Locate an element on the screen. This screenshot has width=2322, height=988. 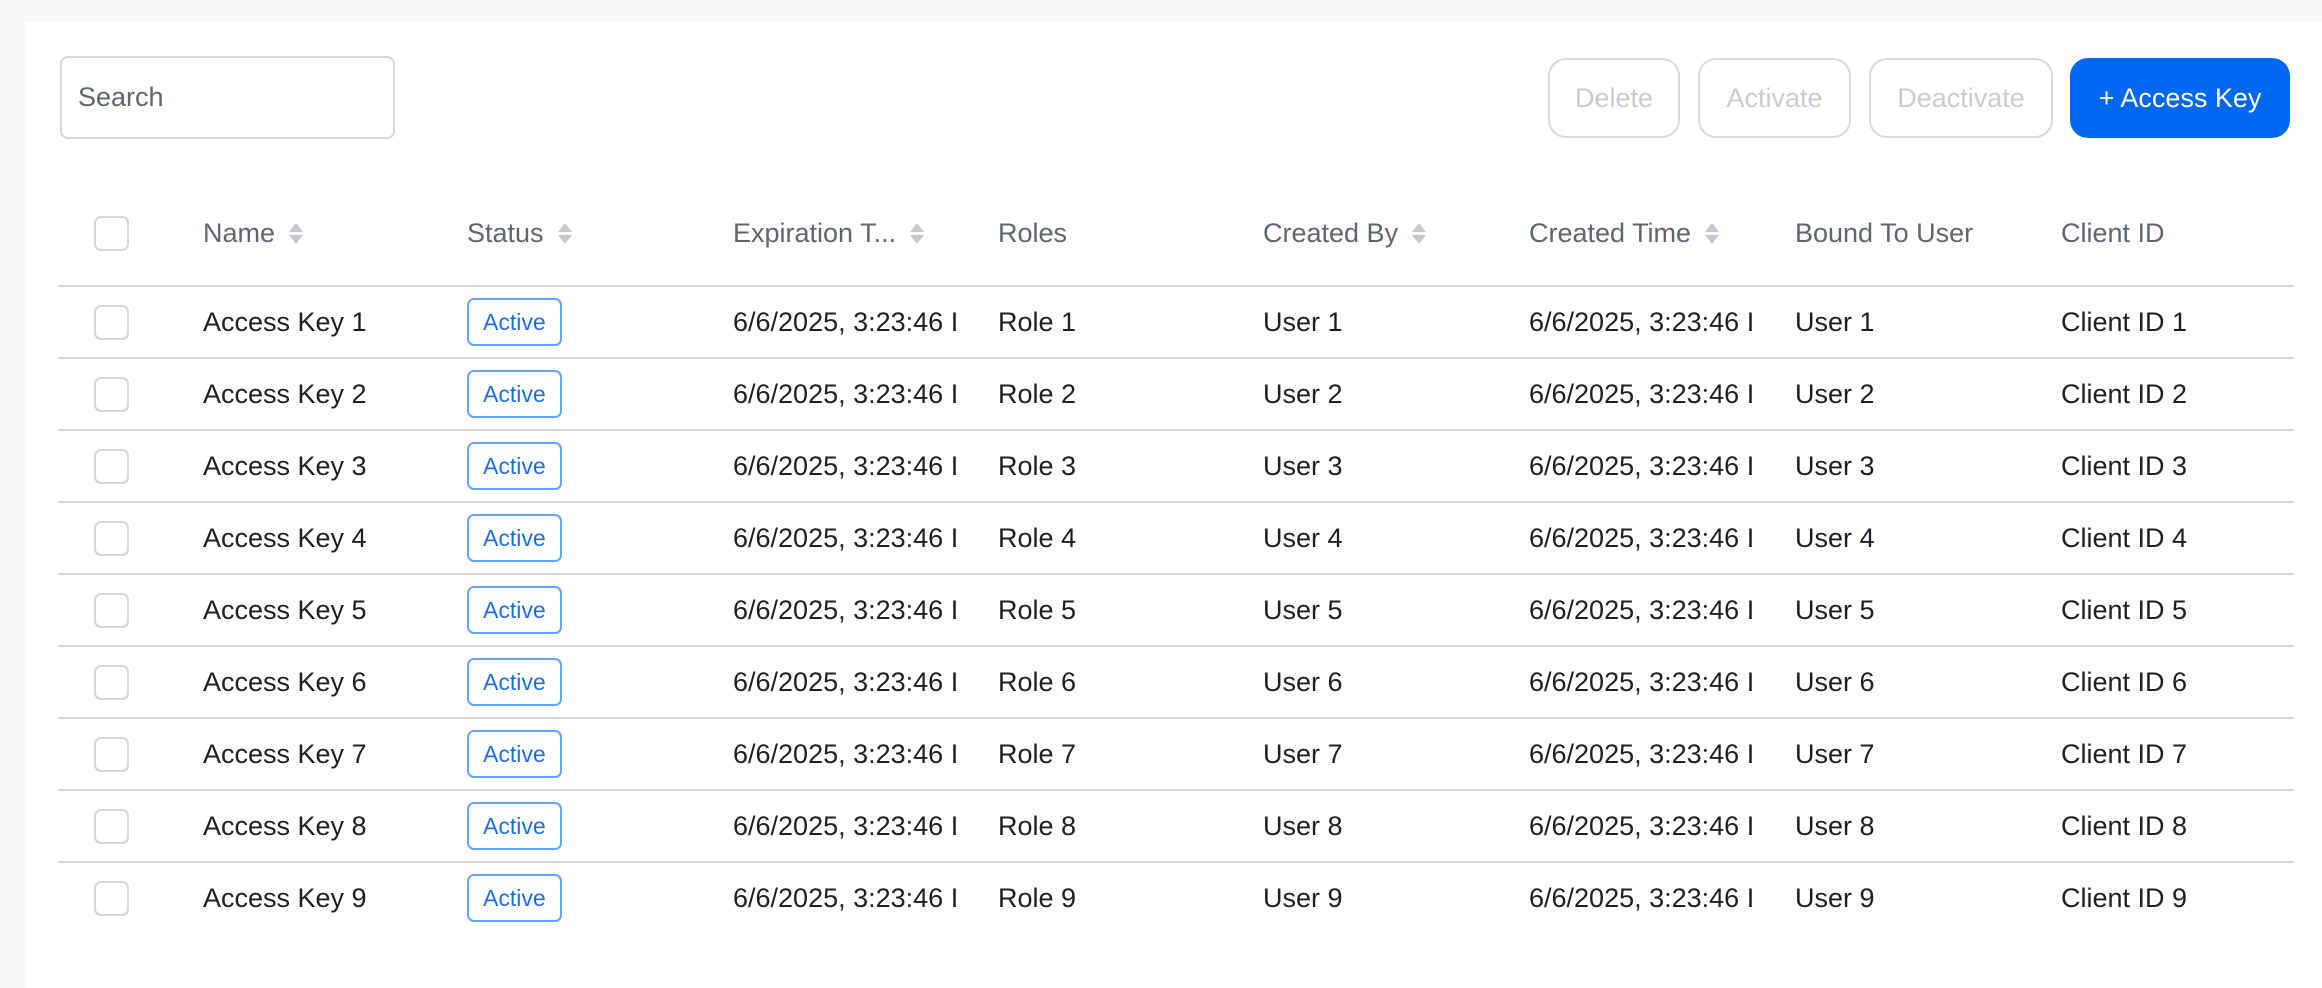
client-id-text: Client ID 2 is located at coordinates (2124, 393).